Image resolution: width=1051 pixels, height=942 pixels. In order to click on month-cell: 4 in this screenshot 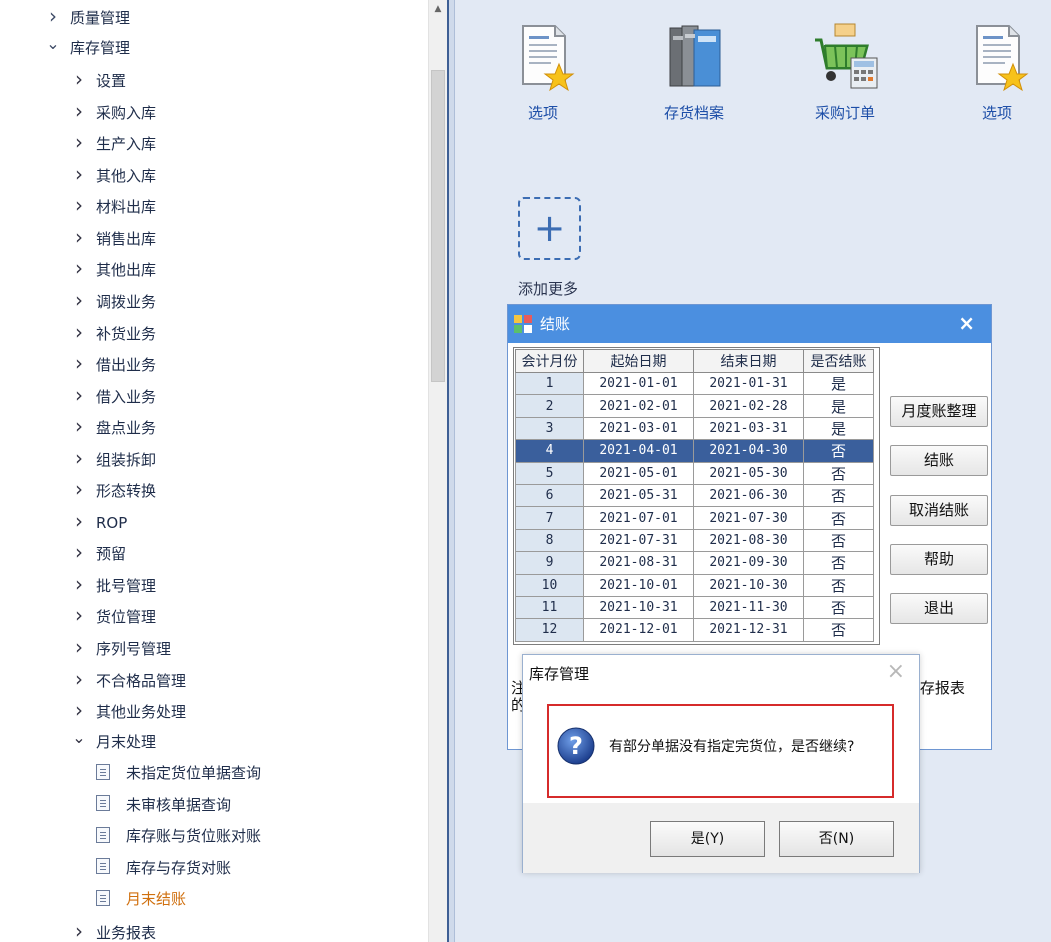, I will do `click(549, 451)`.